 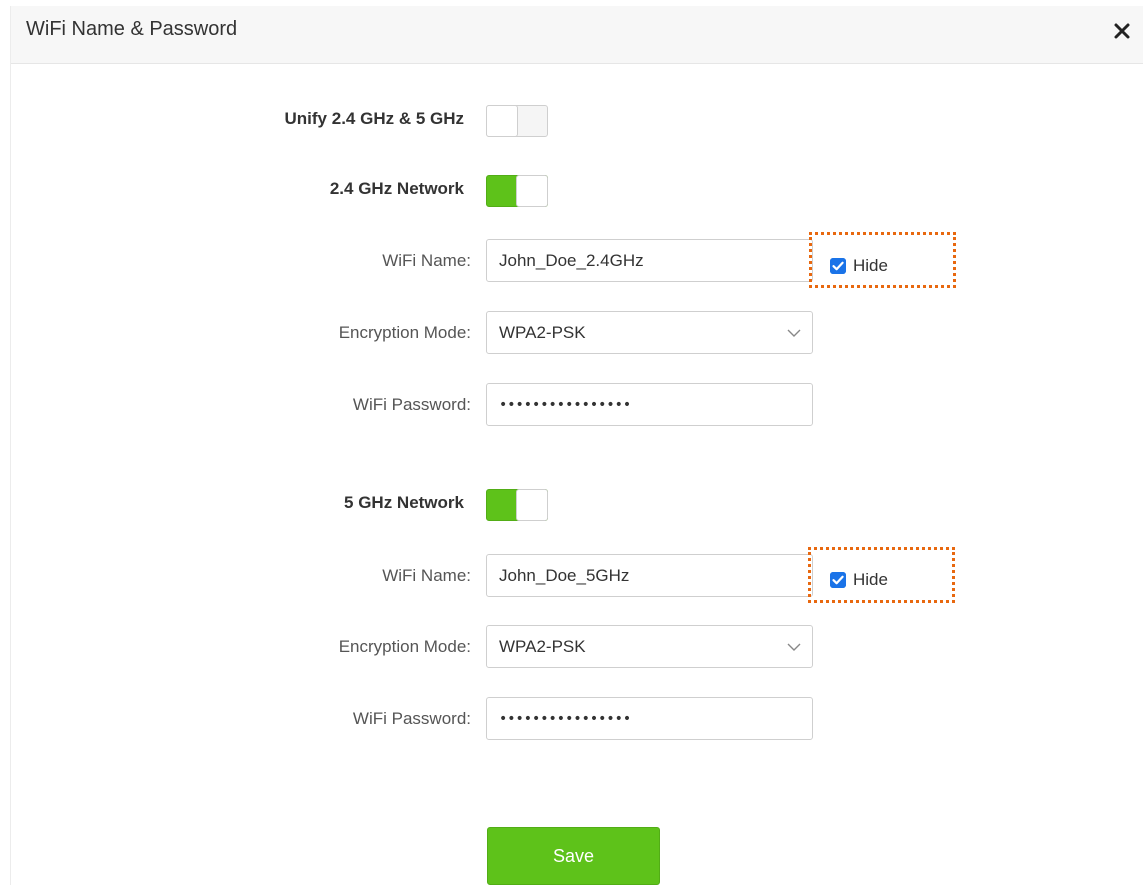 I want to click on save-button: Save, so click(x=573, y=856).